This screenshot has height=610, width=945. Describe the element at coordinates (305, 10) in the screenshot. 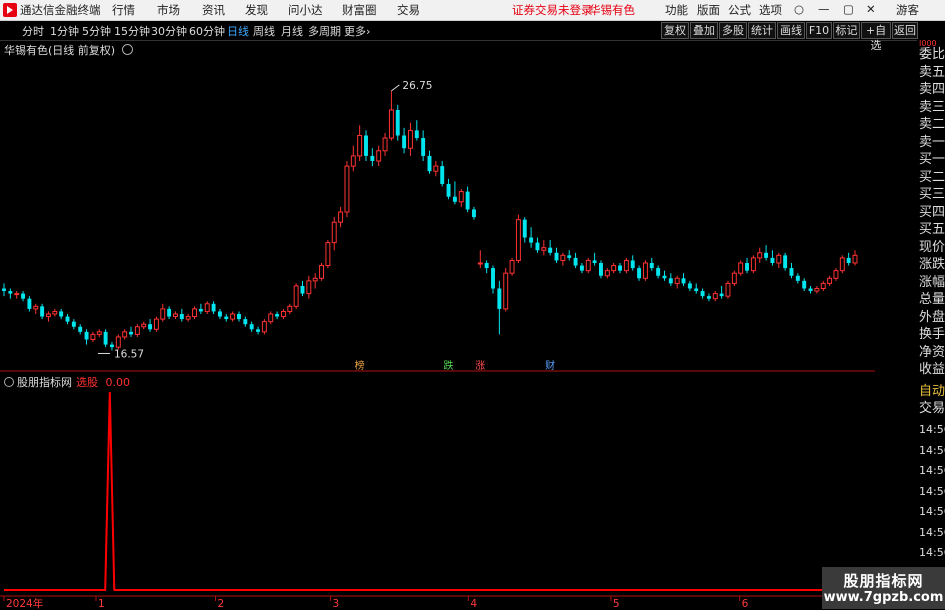

I see `menu-item-ask: 问小达` at that location.